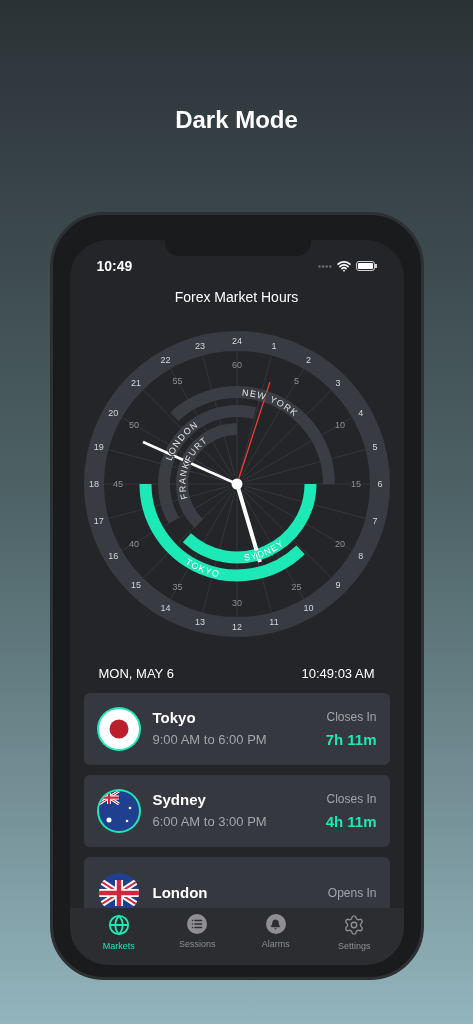  I want to click on globe-icon, so click(118, 925).